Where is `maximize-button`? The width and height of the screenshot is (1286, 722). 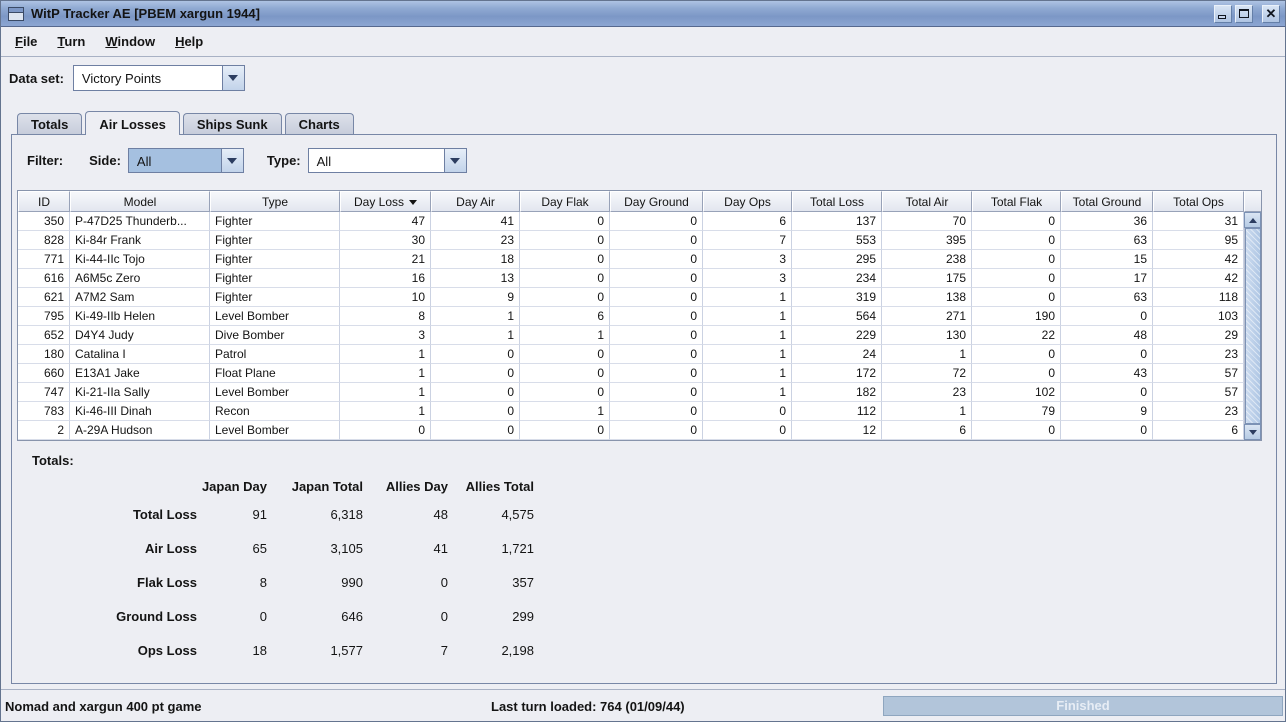
maximize-button is located at coordinates (1244, 13).